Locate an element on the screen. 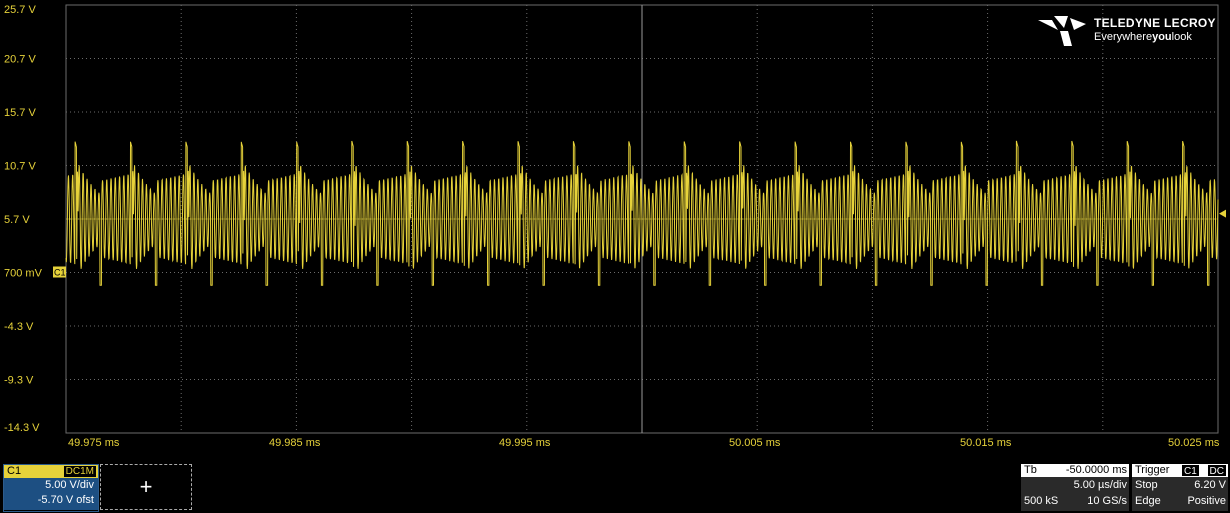 This screenshot has width=1230, height=513. trigger-type: Edge is located at coordinates (1148, 501).